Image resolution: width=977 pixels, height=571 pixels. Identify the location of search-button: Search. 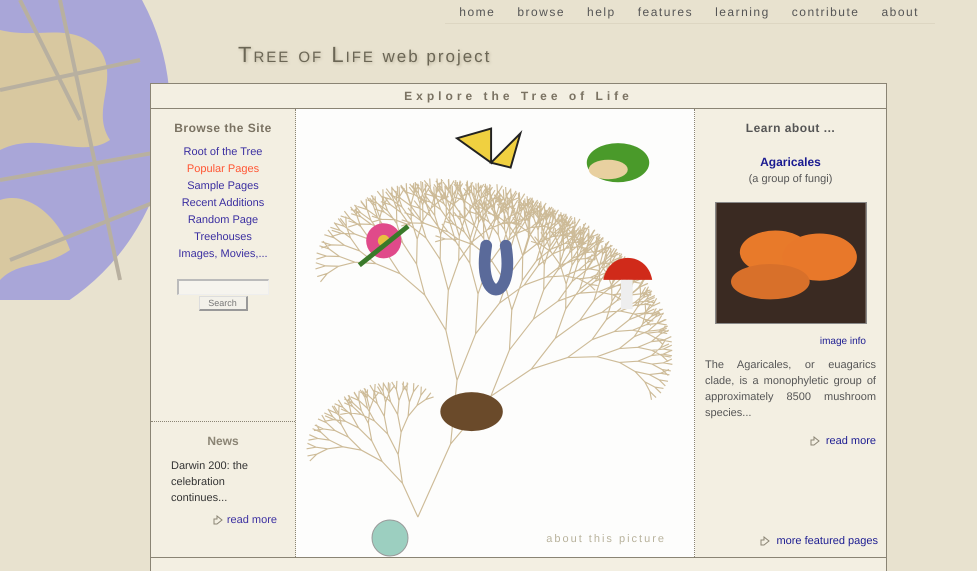
(223, 303).